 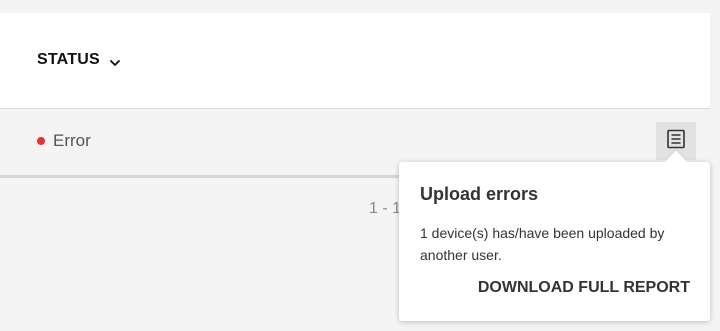 What do you see at coordinates (114, 60) in the screenshot?
I see `chevron-down-icon` at bounding box center [114, 60].